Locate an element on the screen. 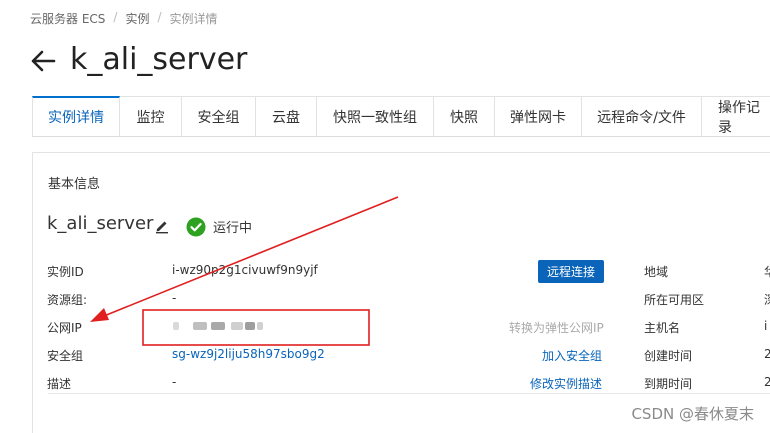 The width and height of the screenshot is (770, 433). created-time-value: 2 is located at coordinates (767, 354).